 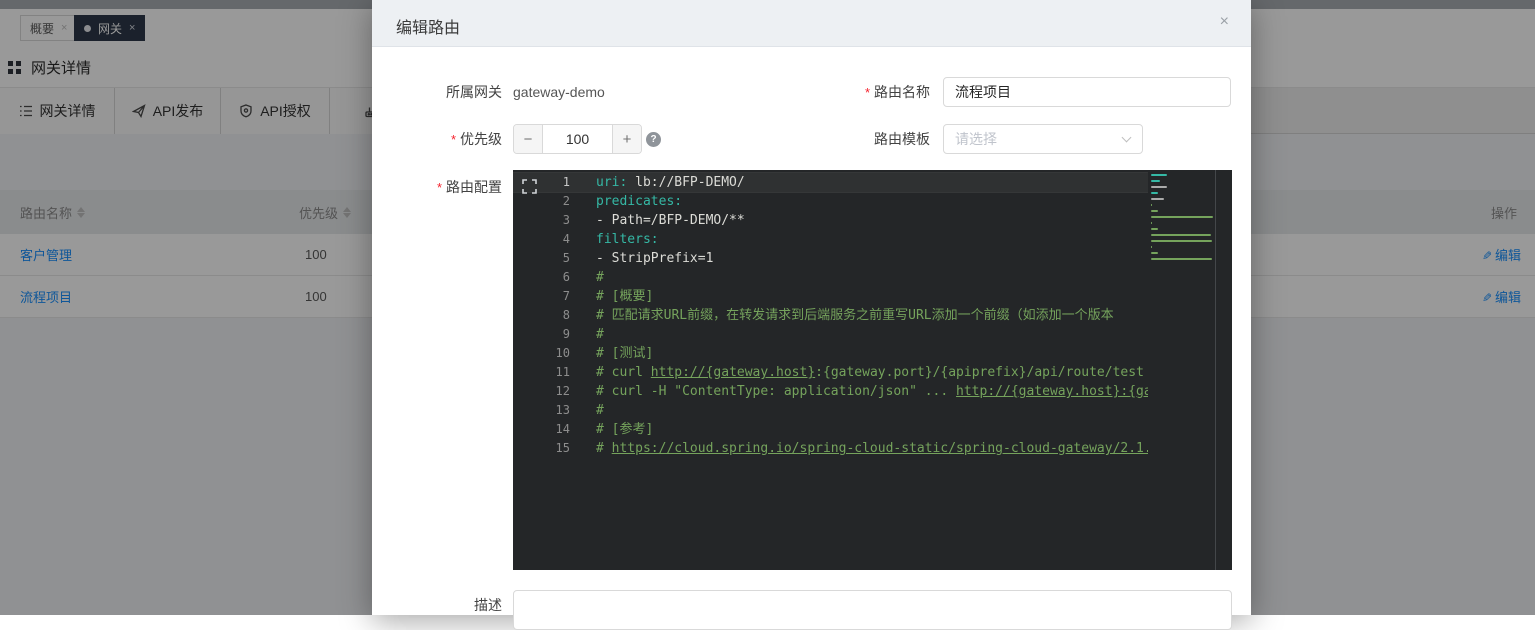 I want to click on gateway-field-value: gateway-demo, so click(x=559, y=92).